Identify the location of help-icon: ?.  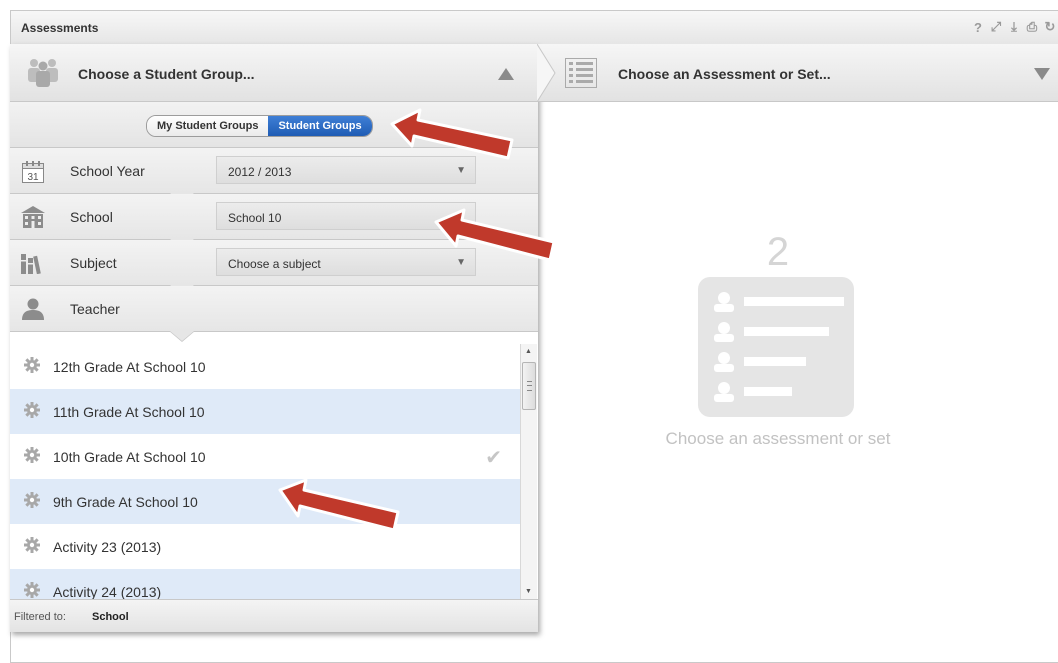
(978, 27).